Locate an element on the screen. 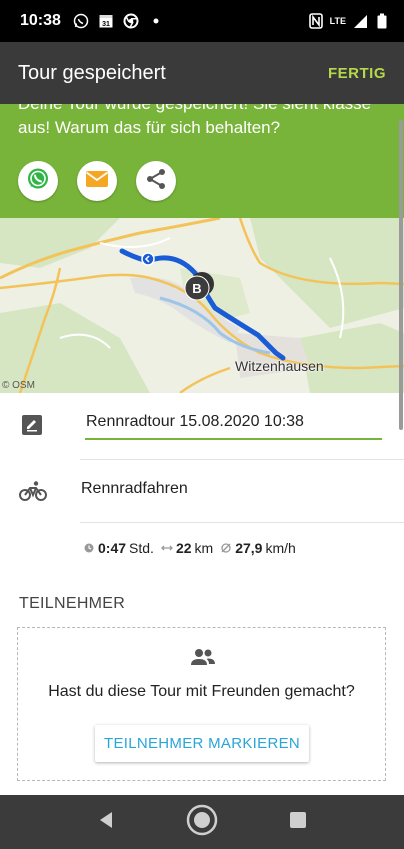 This screenshot has width=404, height=849. duration-value: 0:47 is located at coordinates (112, 548).